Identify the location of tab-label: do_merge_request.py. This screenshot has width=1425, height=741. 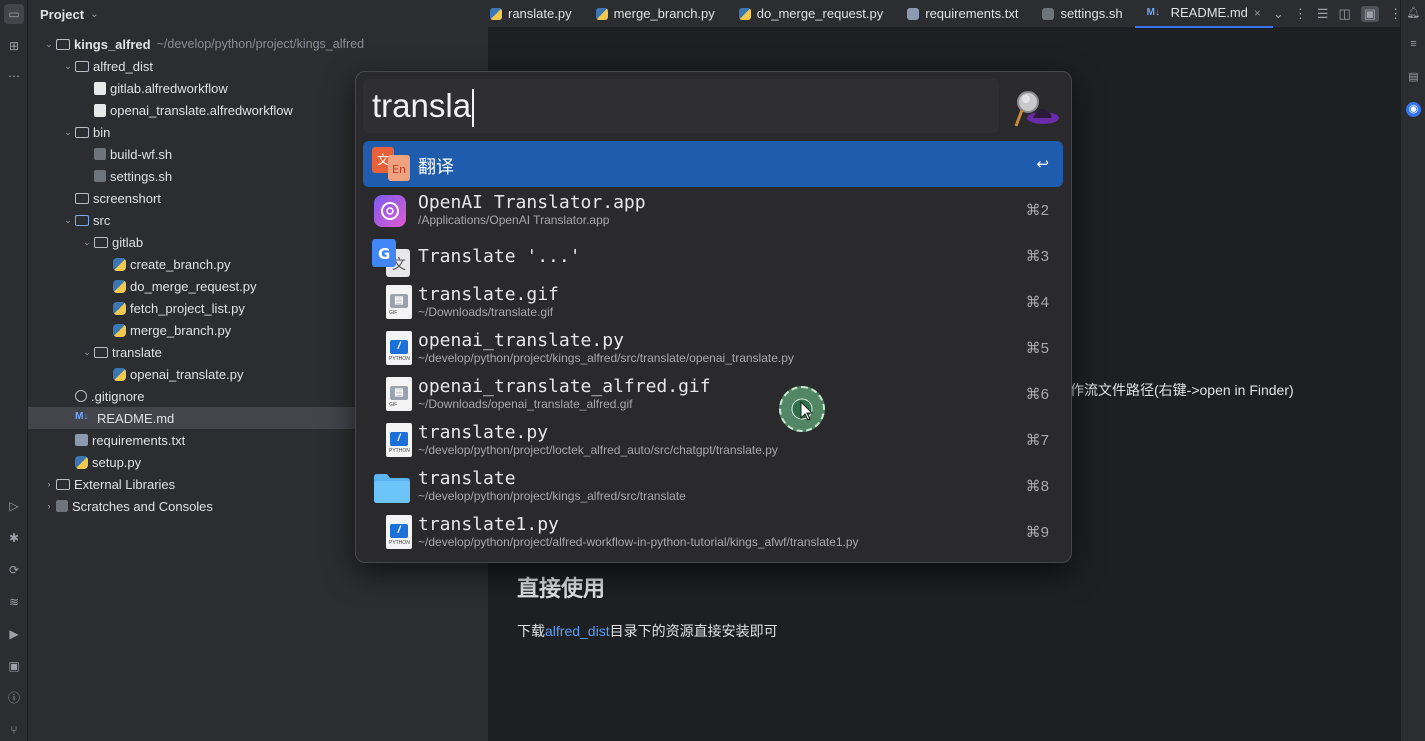
(820, 13).